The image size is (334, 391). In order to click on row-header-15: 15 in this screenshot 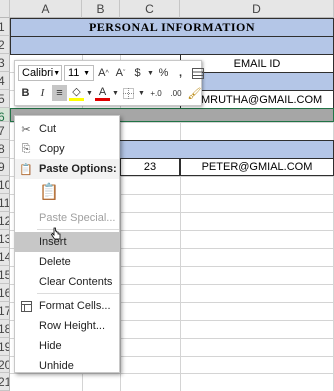, I will do `click(5, 275)`.